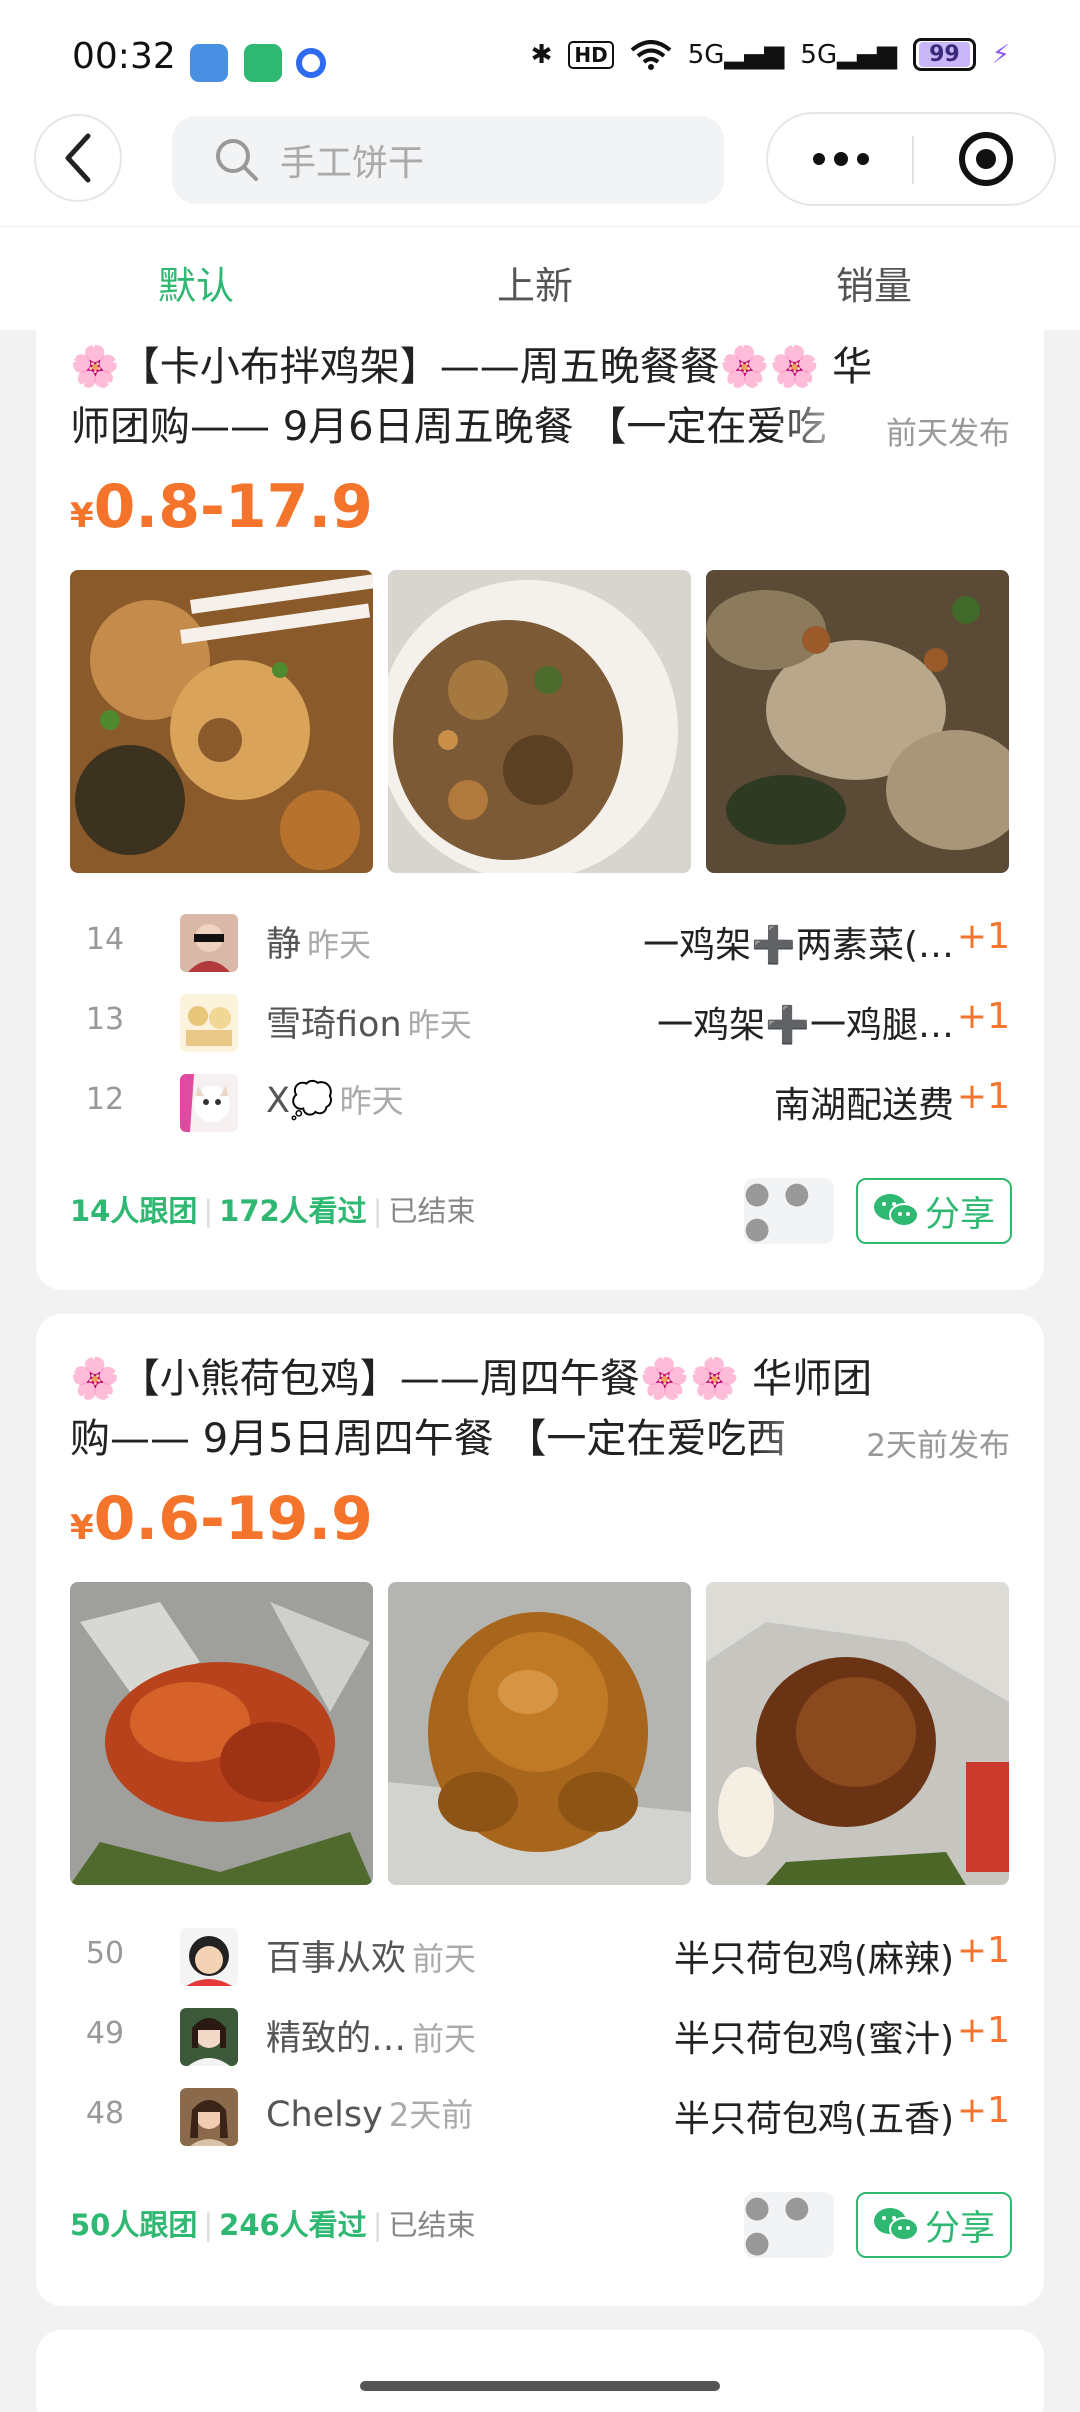  What do you see at coordinates (369, 1025) in the screenshot?
I see `buyer-name: 雪琦fion 昨天` at bounding box center [369, 1025].